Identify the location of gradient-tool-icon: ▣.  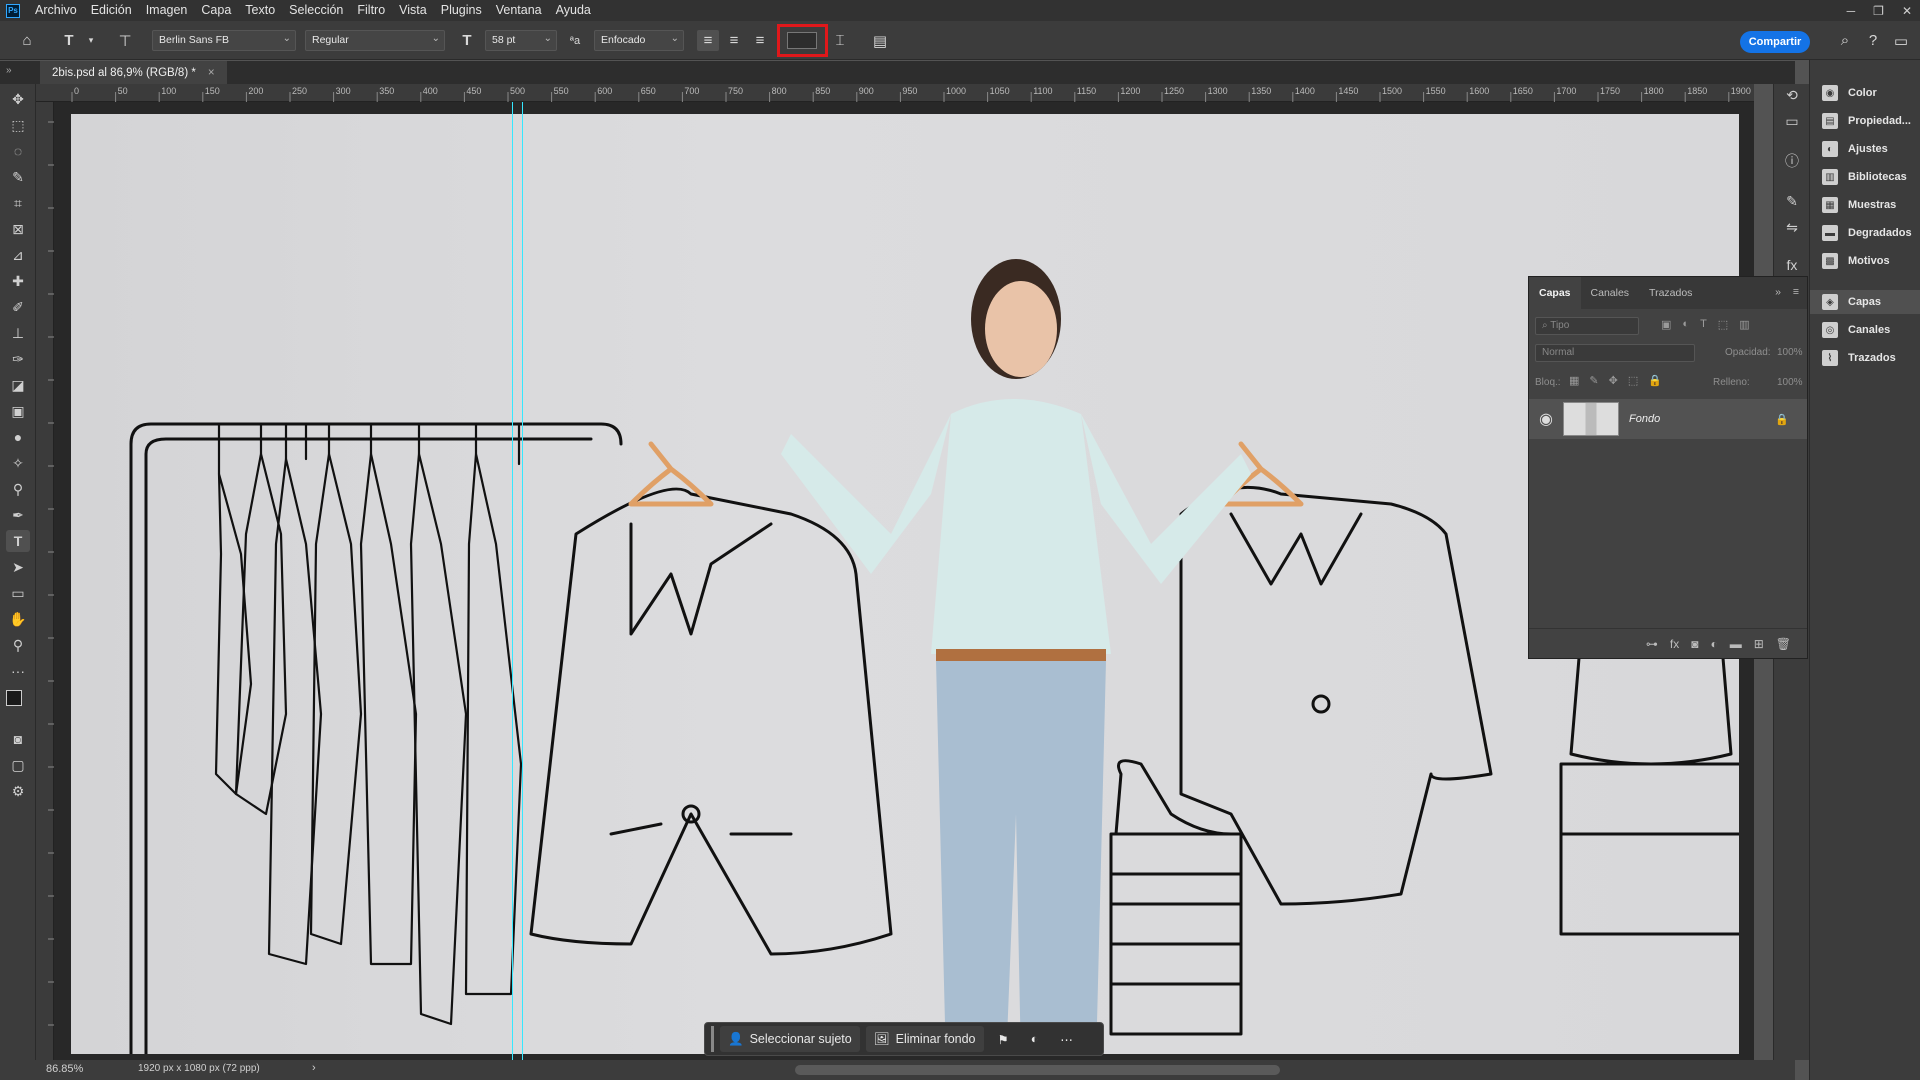
(18, 411).